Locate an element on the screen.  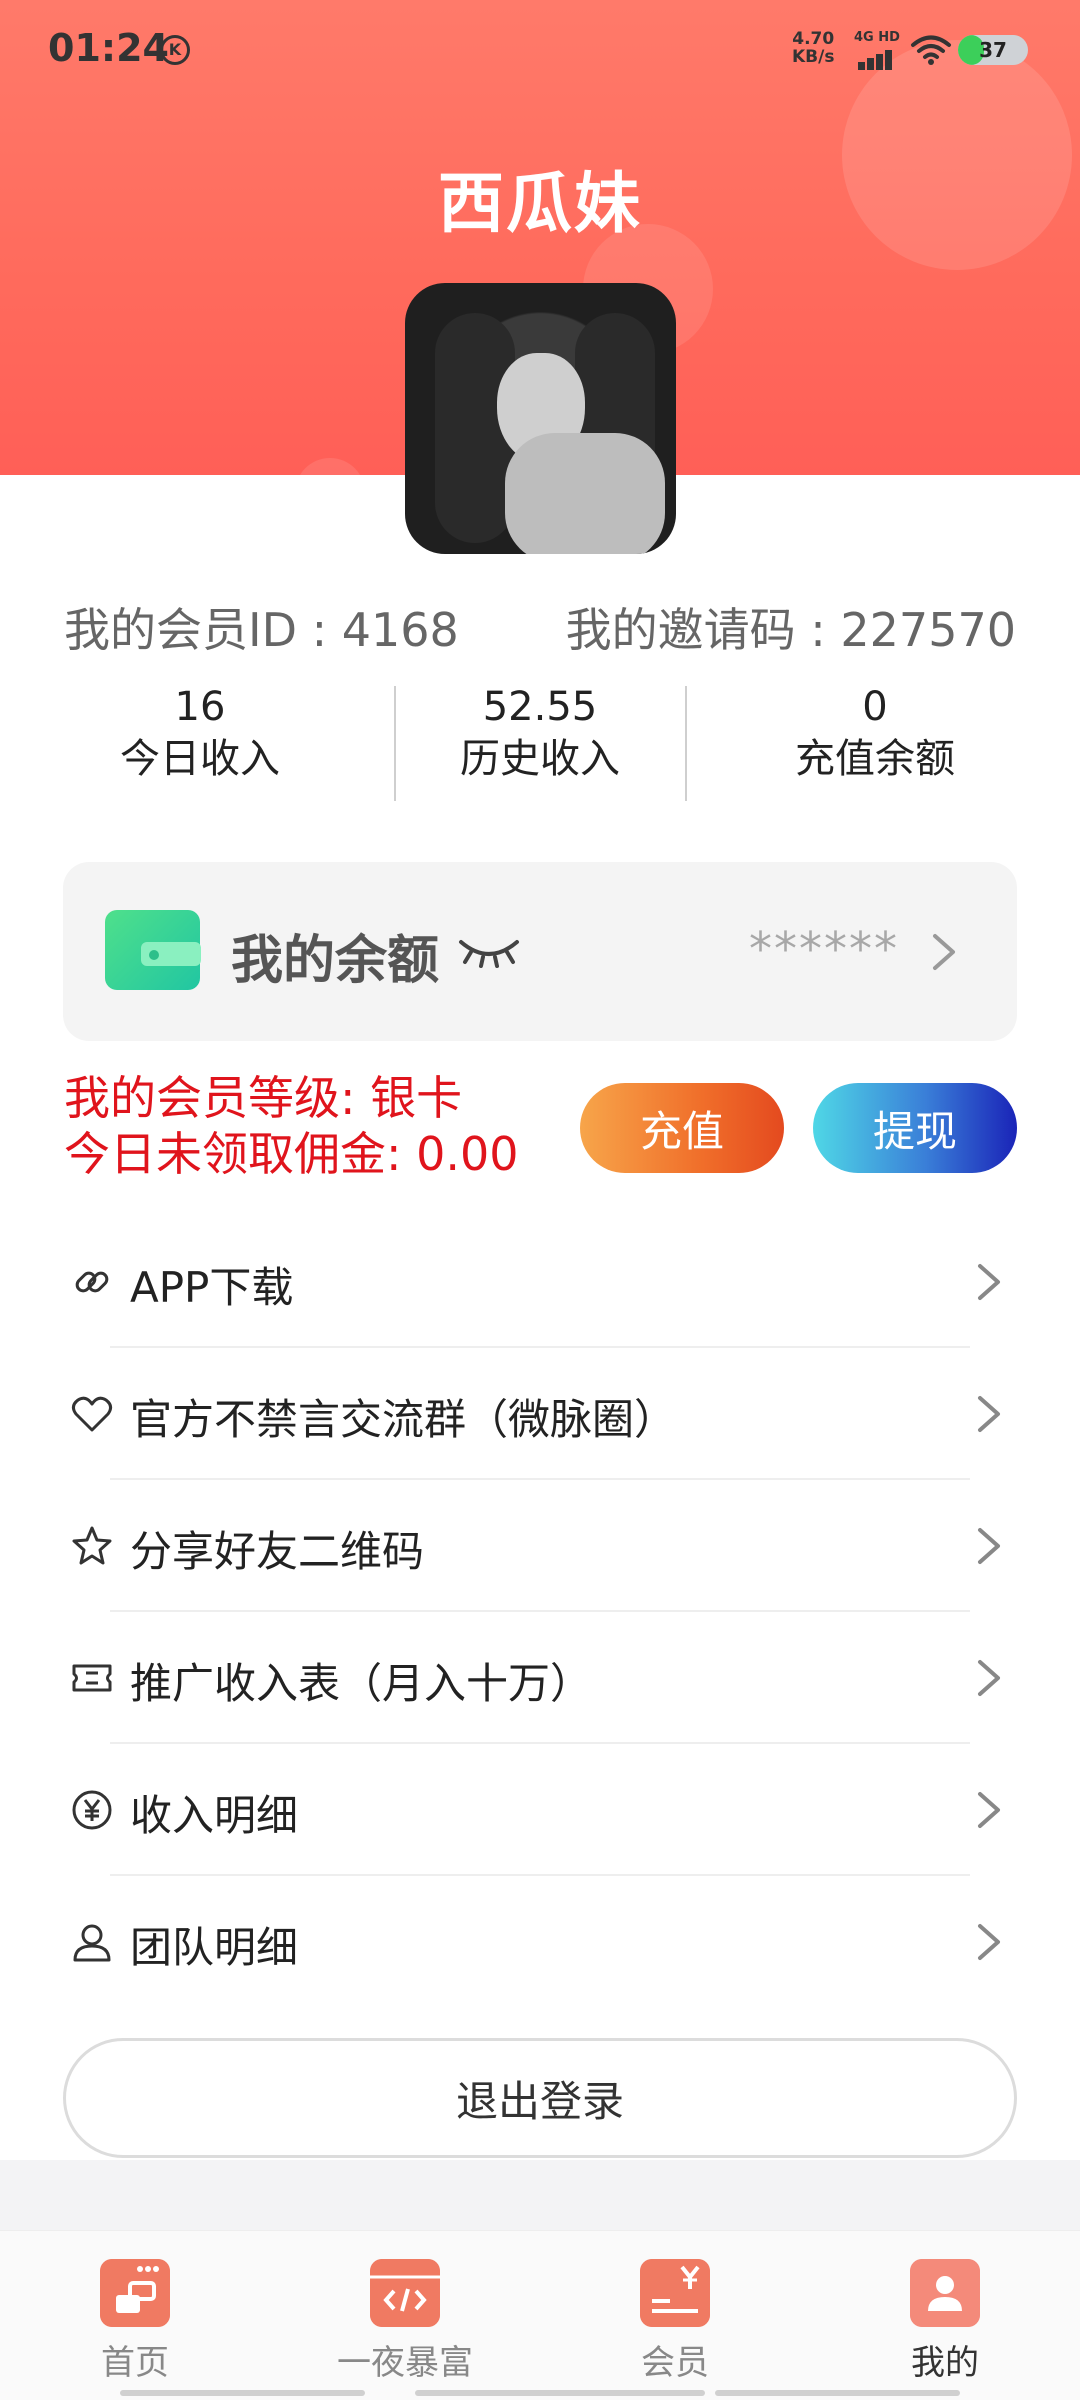
menu-label: 团队明细 is located at coordinates (214, 1947).